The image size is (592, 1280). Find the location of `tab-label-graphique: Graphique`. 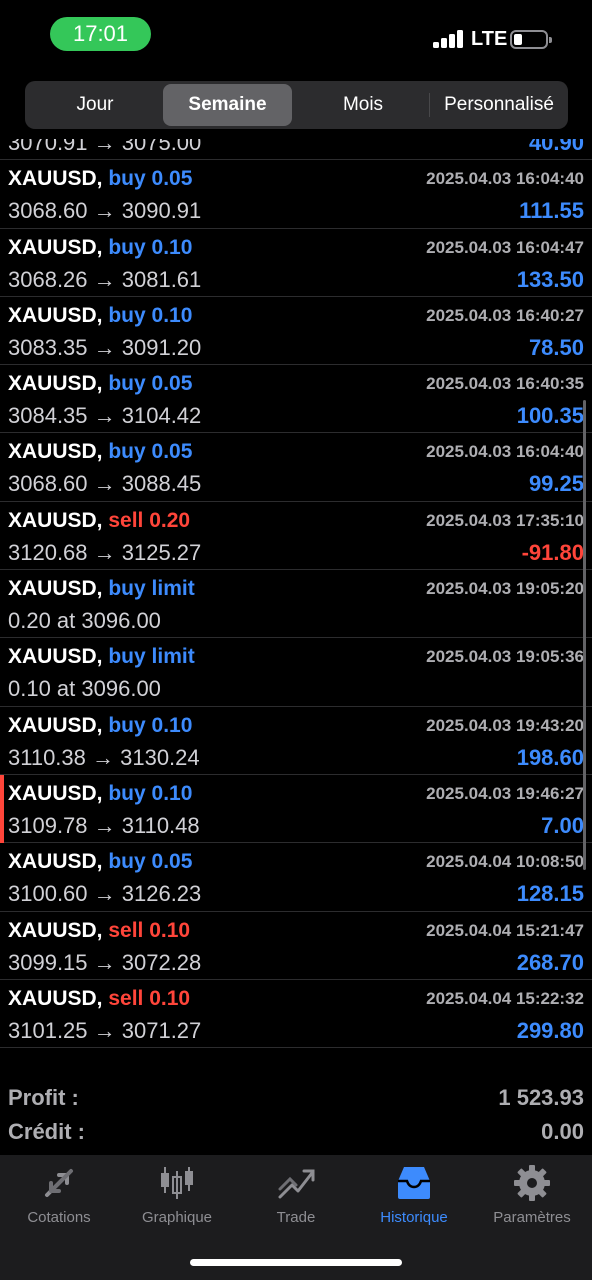

tab-label-graphique: Graphique is located at coordinates (177, 1217).